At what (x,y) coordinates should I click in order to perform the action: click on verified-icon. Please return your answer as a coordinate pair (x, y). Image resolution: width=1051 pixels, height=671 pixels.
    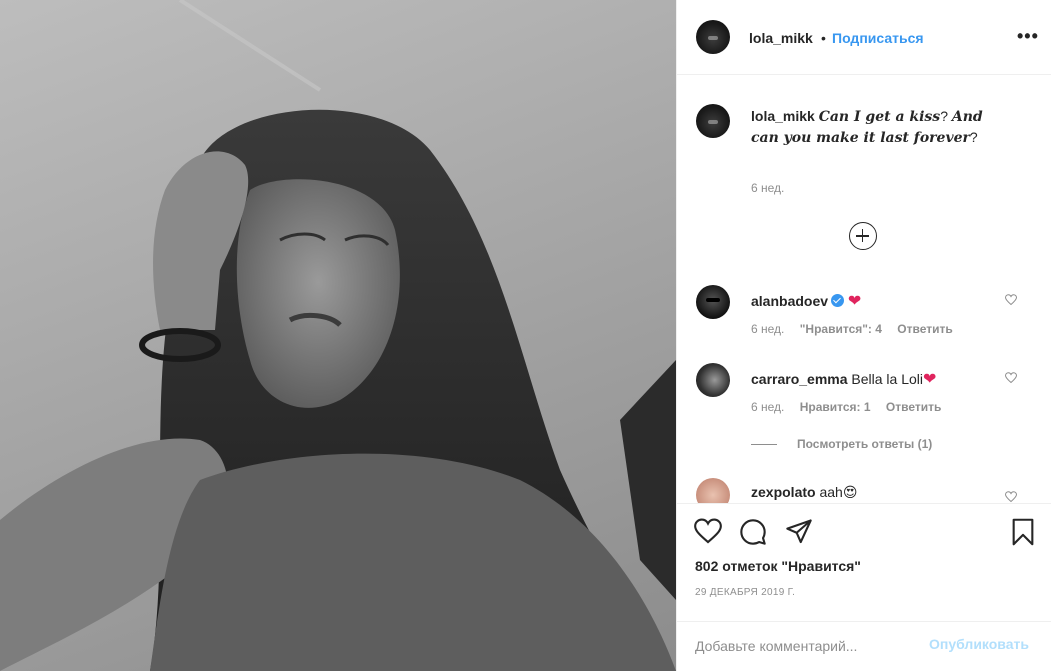
    Looking at the image, I should click on (838, 300).